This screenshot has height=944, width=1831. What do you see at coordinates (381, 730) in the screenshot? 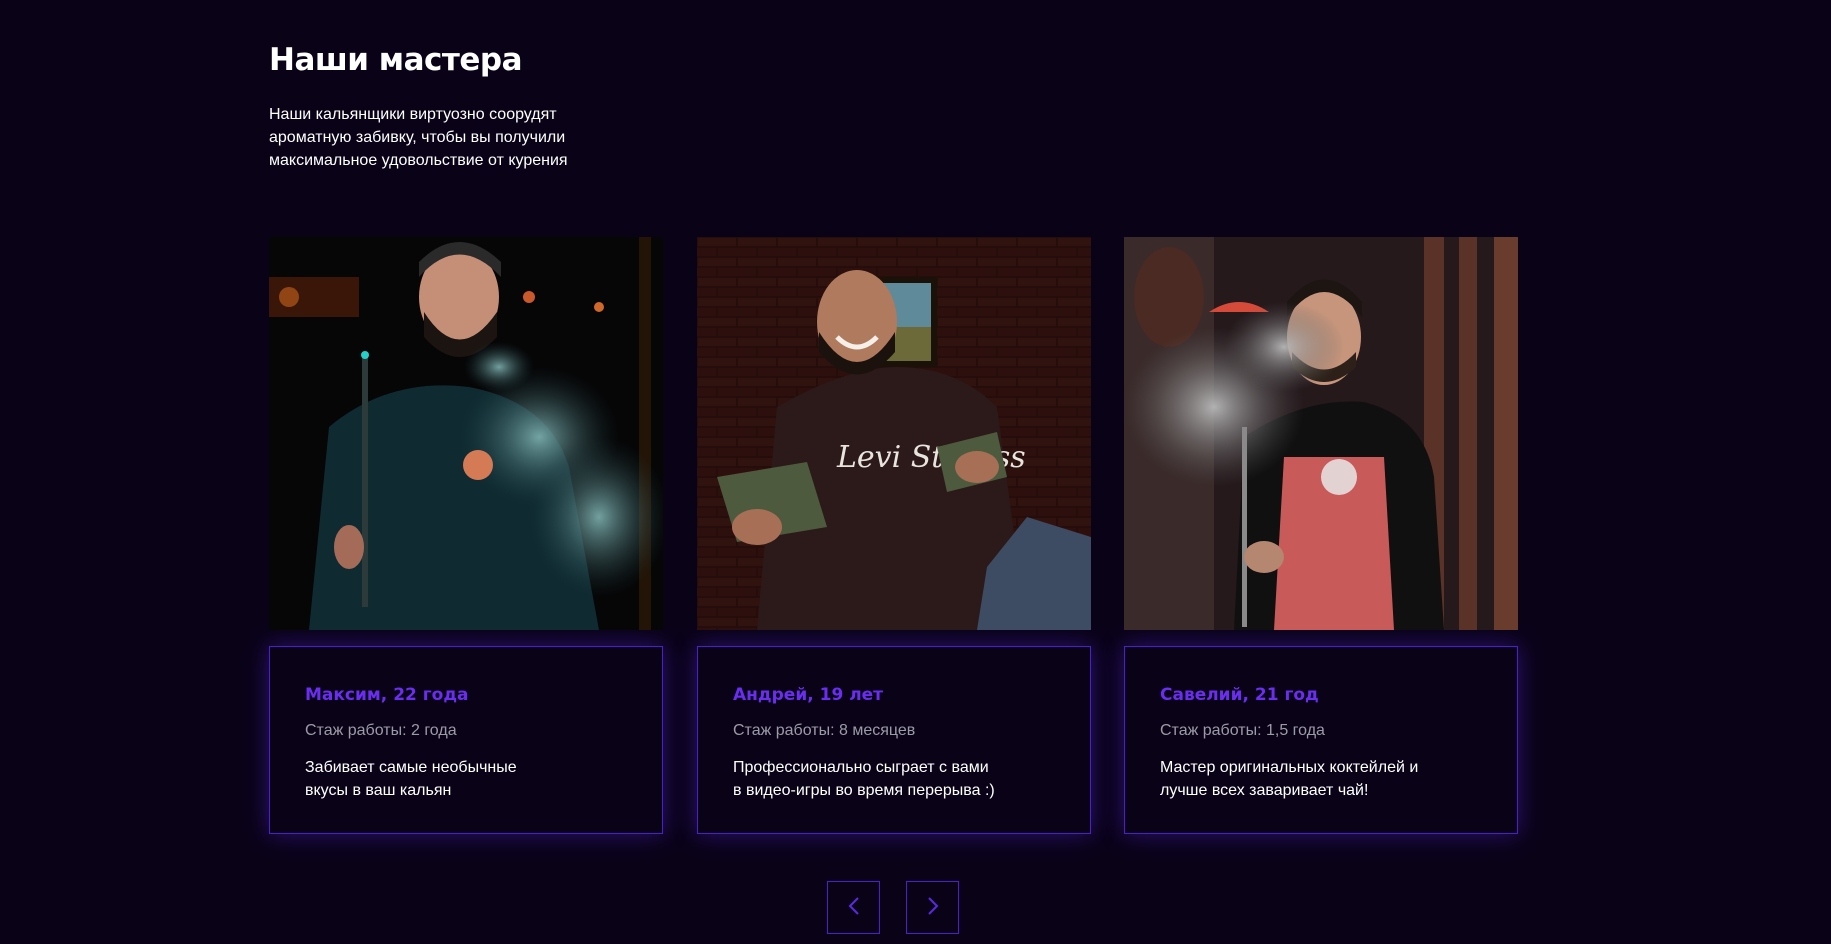
I see `master-experience: Стаж работы: 2 года` at bounding box center [381, 730].